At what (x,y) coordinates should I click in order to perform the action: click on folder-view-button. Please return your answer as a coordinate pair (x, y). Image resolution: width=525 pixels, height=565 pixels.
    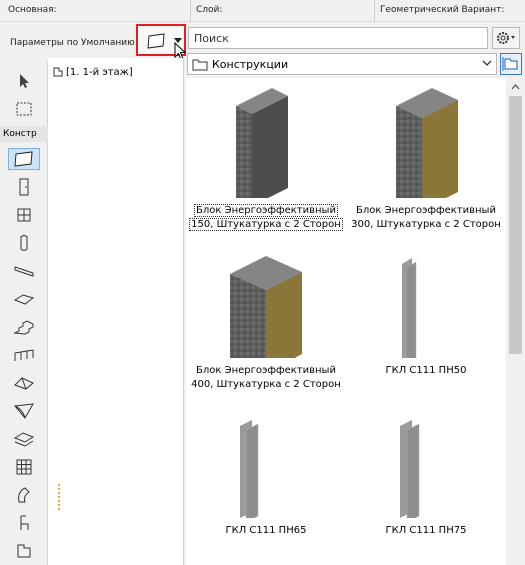
    Looking at the image, I should click on (511, 64).